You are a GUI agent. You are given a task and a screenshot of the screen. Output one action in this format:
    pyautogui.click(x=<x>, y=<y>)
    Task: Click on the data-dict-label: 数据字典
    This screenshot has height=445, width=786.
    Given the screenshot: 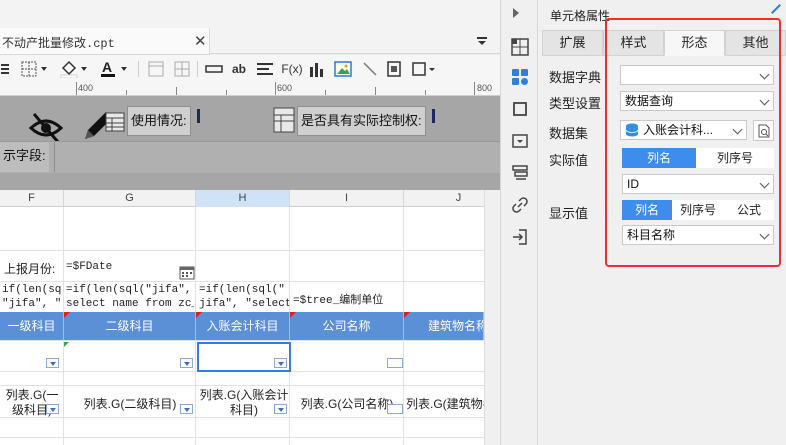 What is the action you would take?
    pyautogui.click(x=575, y=77)
    